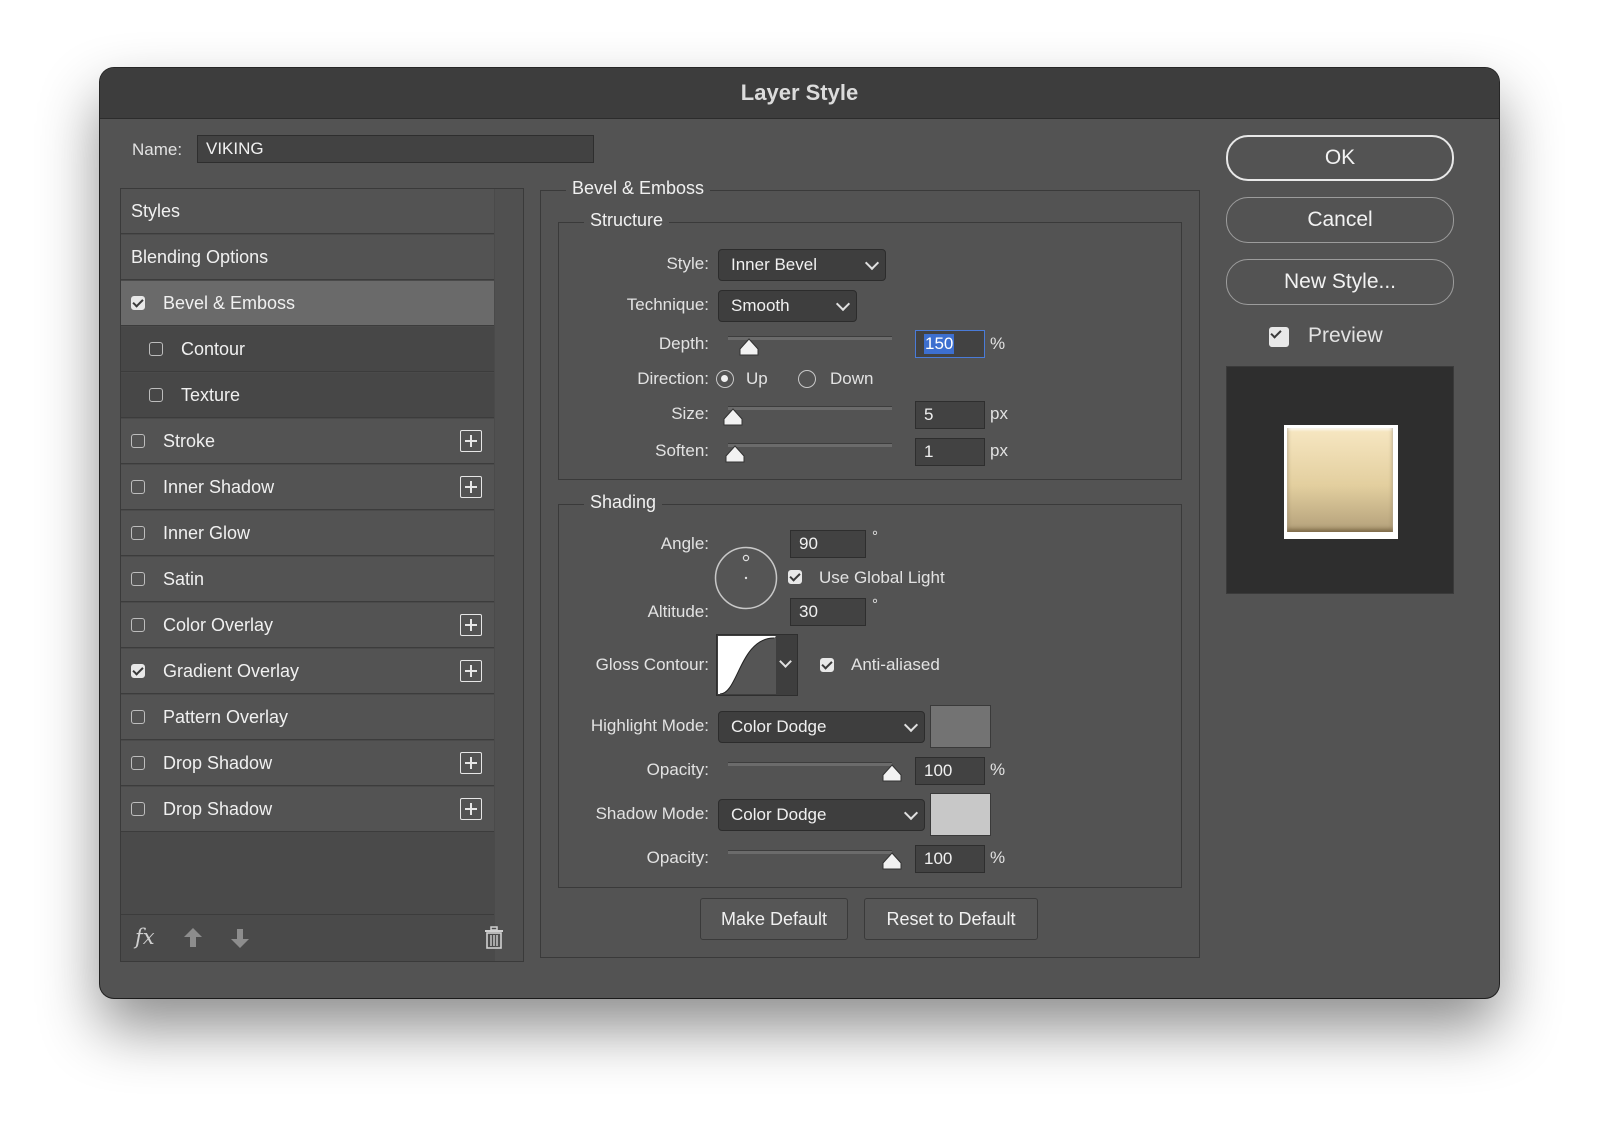 This screenshot has width=1600, height=1130. Describe the element at coordinates (157, 149) in the screenshot. I see `name-label: Name:` at that location.